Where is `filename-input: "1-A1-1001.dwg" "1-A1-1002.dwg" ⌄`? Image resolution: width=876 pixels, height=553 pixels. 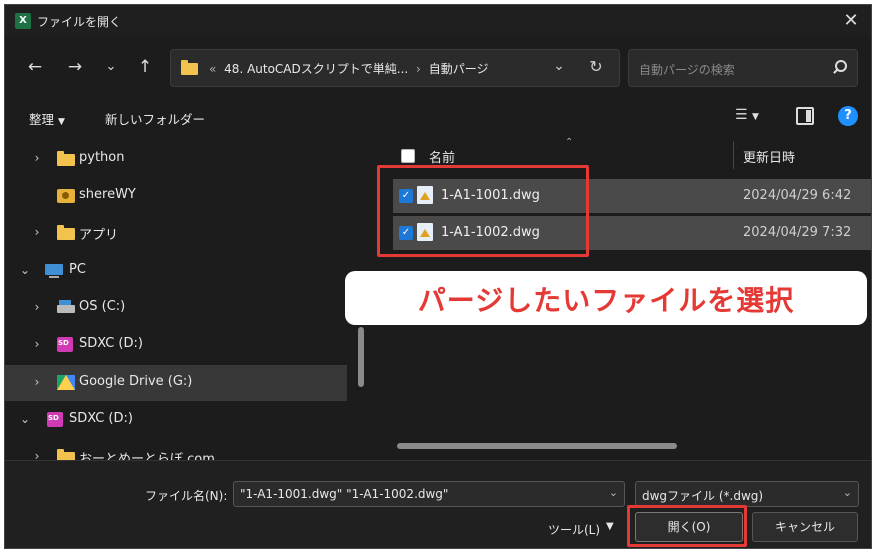 filename-input: "1-A1-1001.dwg" "1-A1-1002.dwg" ⌄ is located at coordinates (429, 494).